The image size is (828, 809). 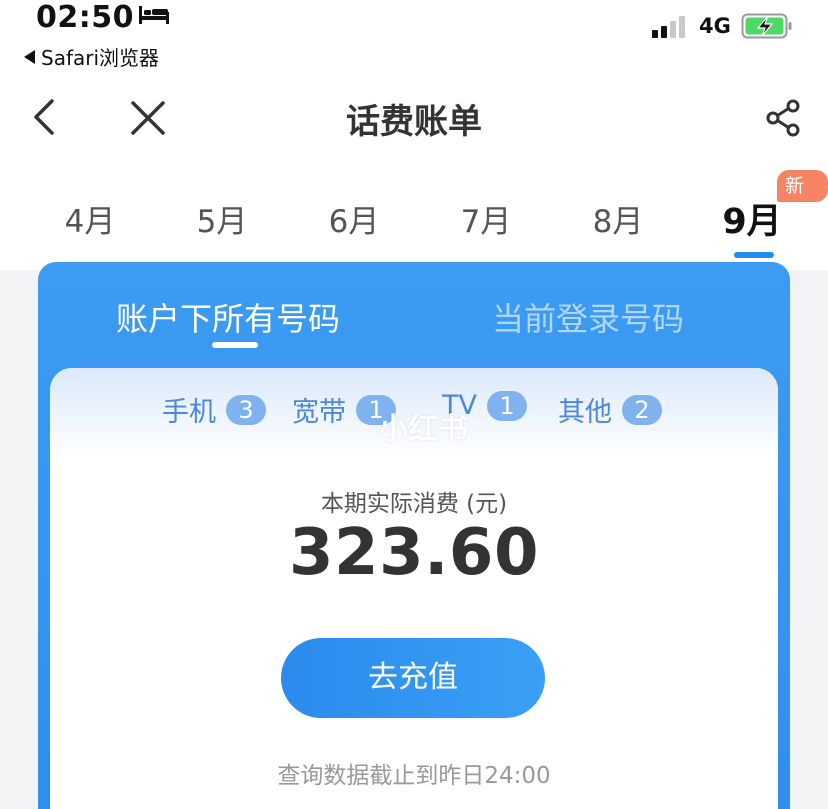 I want to click on category-count-badge: 3, so click(x=246, y=409).